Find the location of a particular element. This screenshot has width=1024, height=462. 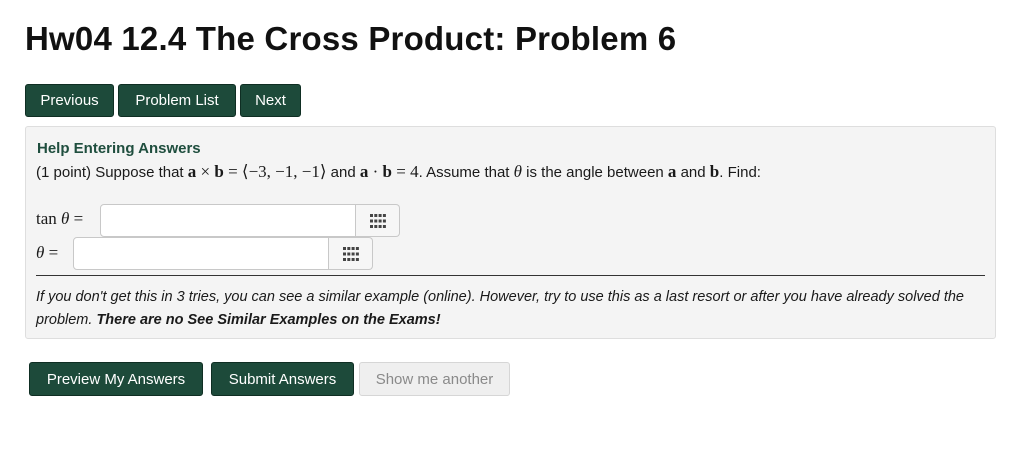

answer-label-theta: θ = is located at coordinates (47, 252).